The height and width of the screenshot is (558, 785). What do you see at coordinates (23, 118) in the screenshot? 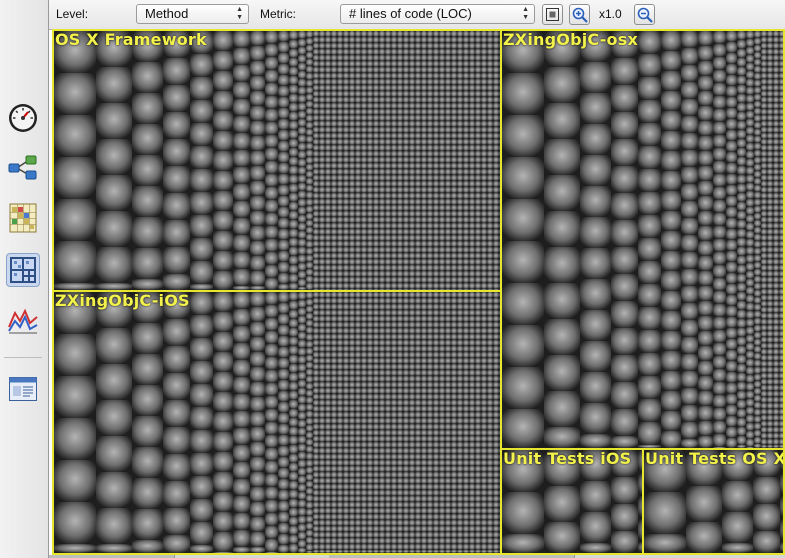
I see `dashboard-button` at bounding box center [23, 118].